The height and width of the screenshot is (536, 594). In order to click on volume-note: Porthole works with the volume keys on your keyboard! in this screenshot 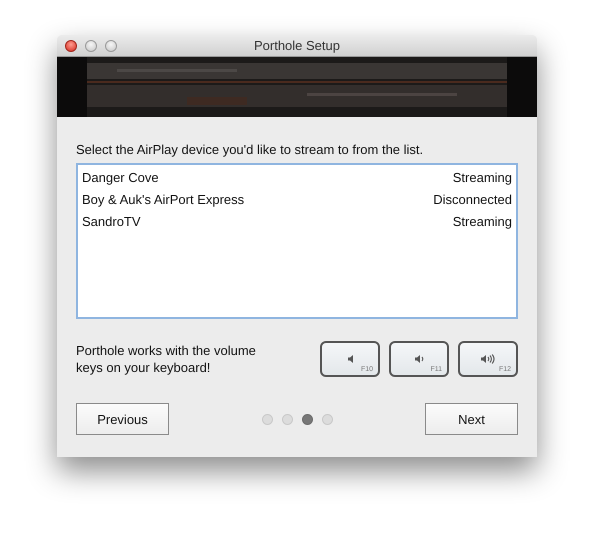, I will do `click(166, 359)`.